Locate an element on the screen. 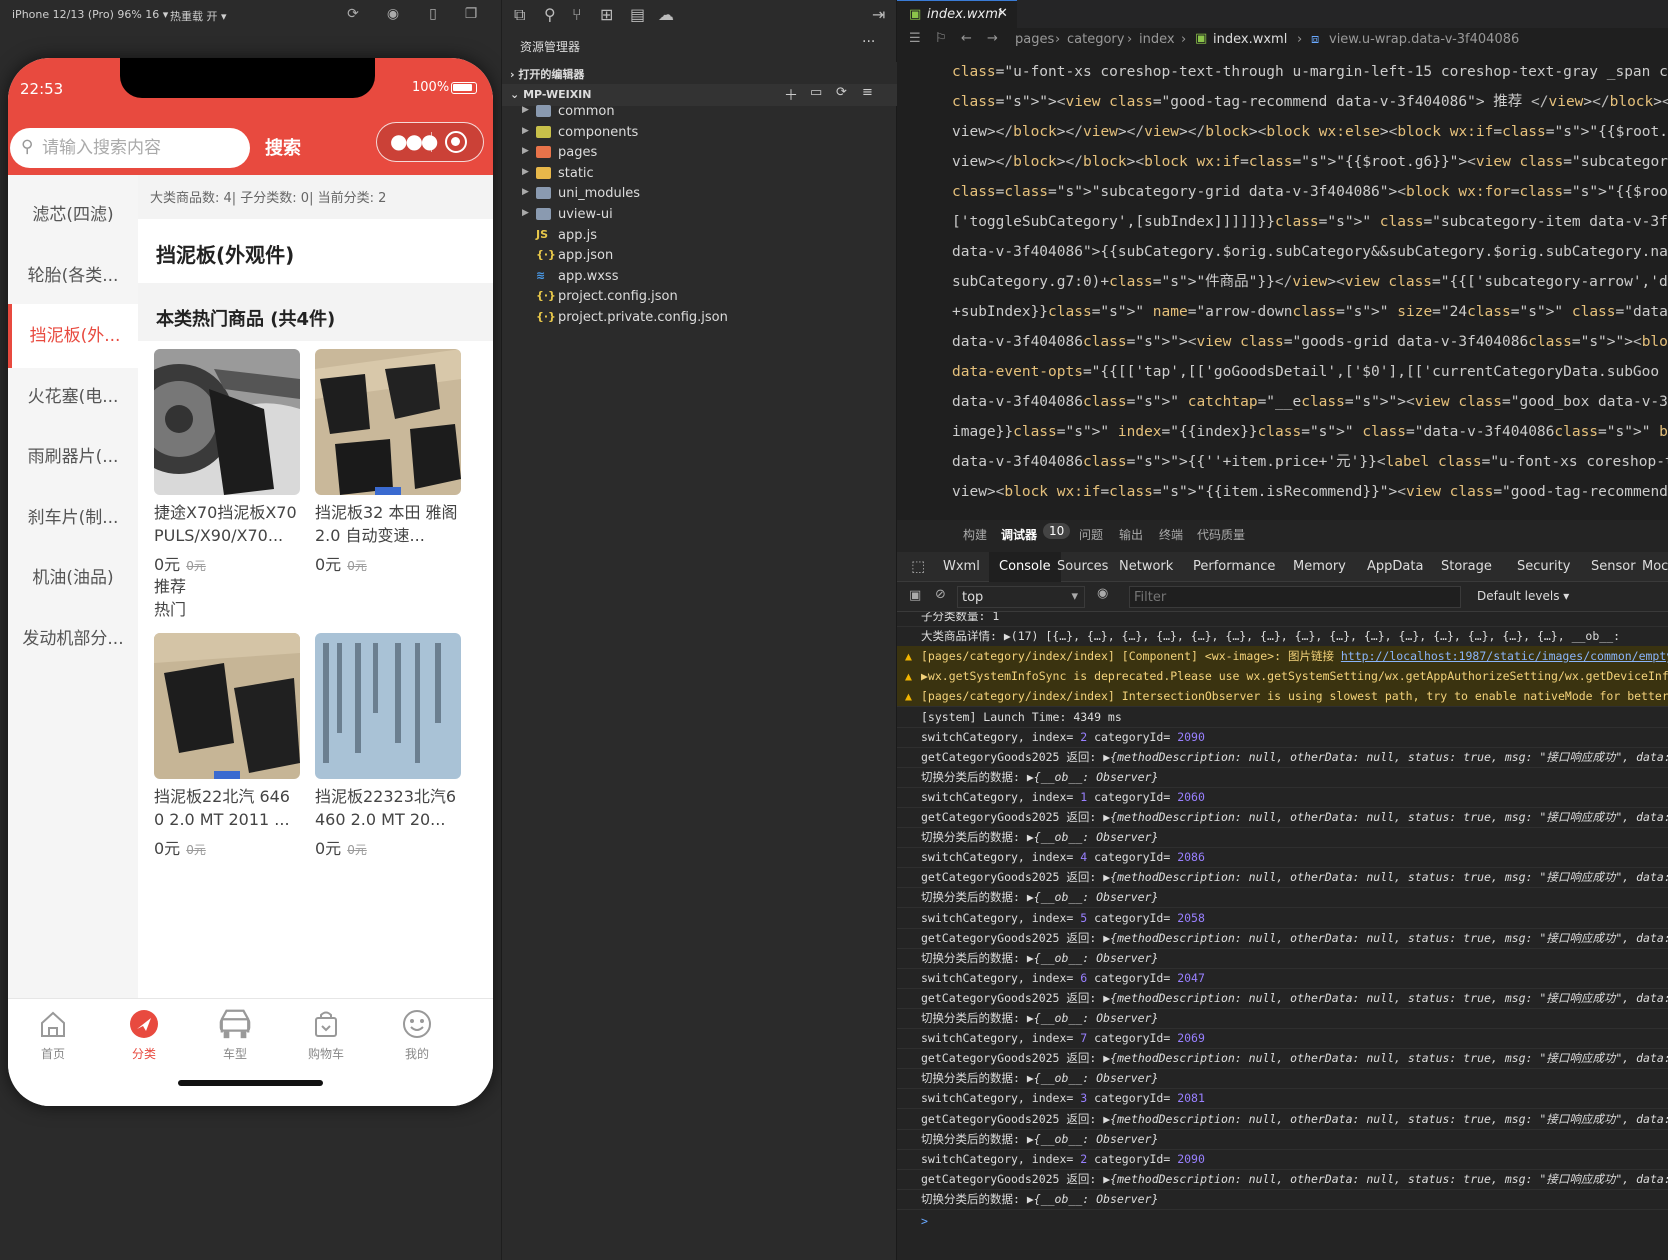 The height and width of the screenshot is (1260, 1668). tree-item: ▶ pages is located at coordinates (699, 154).